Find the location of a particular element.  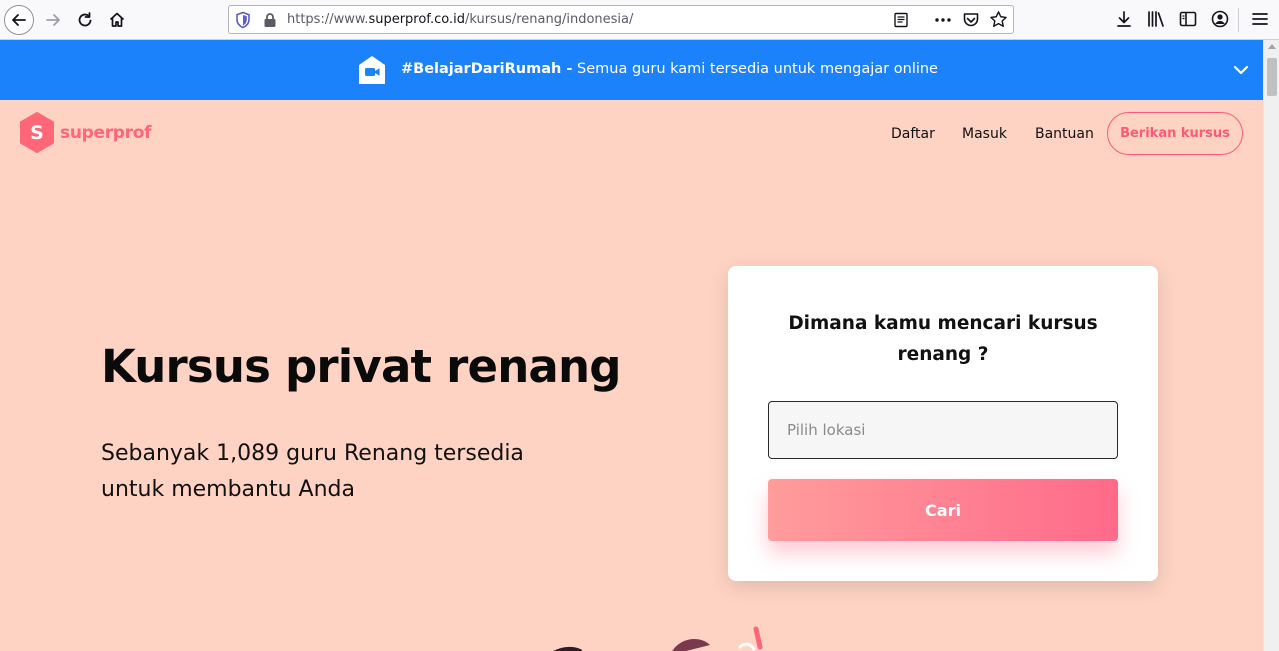

home-button is located at coordinates (117, 20).